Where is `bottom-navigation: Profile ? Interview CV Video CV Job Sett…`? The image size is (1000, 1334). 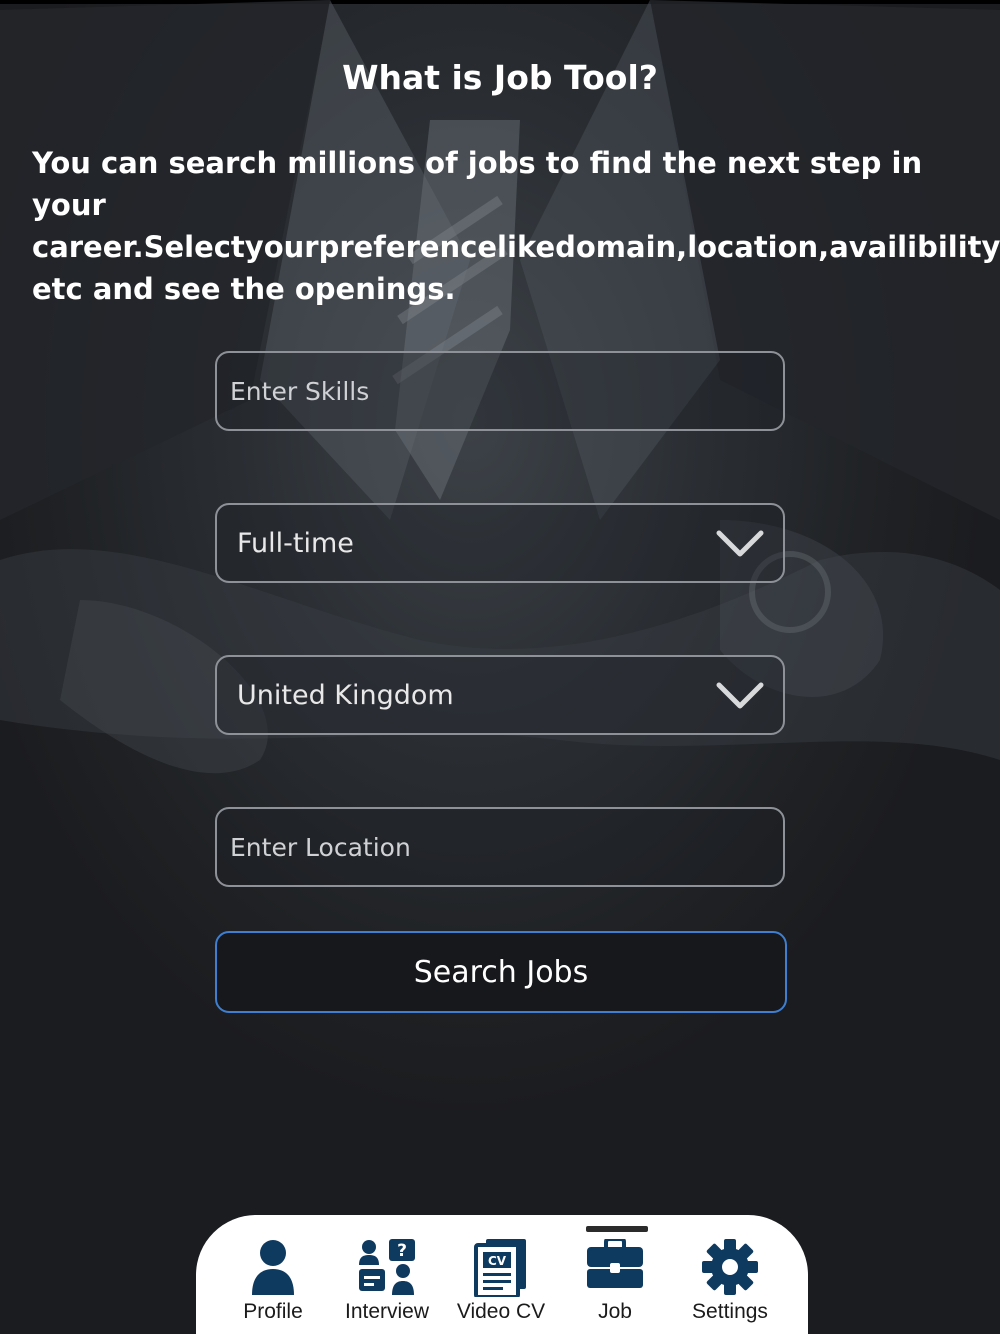 bottom-navigation: Profile ? Interview CV Video CV Job Sett… is located at coordinates (502, 1274).